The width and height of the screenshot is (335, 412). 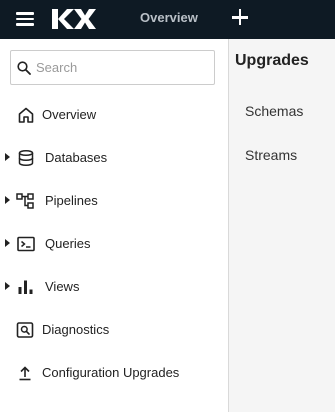 What do you see at coordinates (76, 329) in the screenshot?
I see `sidebar-item-label: Diagnostics` at bounding box center [76, 329].